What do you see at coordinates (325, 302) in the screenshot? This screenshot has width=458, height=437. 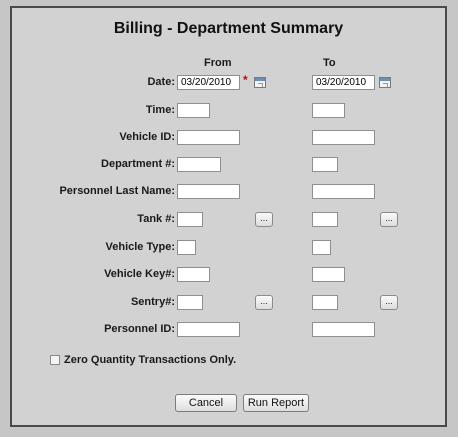 I see `sentry-to-input` at bounding box center [325, 302].